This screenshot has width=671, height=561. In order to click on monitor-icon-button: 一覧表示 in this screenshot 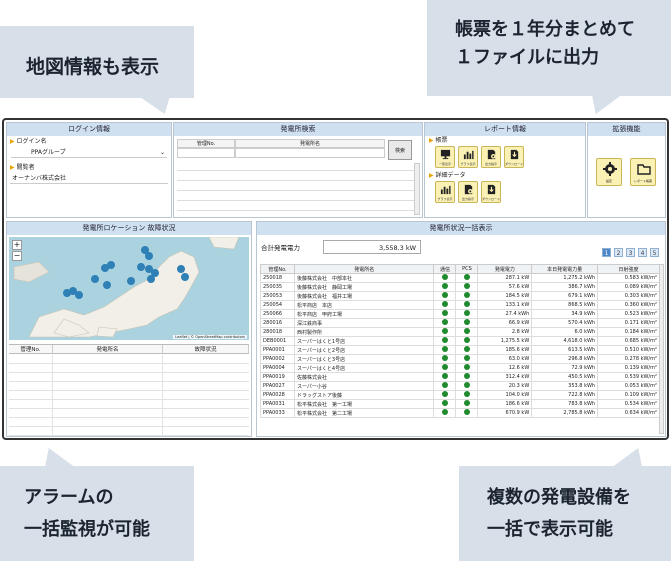, I will do `click(445, 157)`.